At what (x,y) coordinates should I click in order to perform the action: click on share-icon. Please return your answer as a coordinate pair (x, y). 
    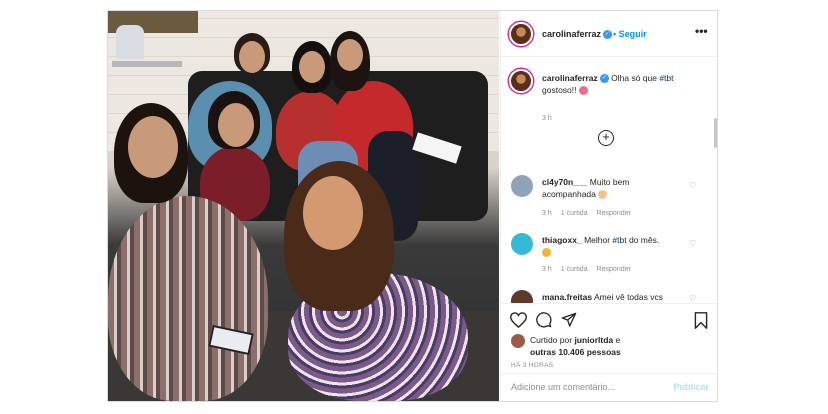
    Looking at the image, I should click on (569, 320).